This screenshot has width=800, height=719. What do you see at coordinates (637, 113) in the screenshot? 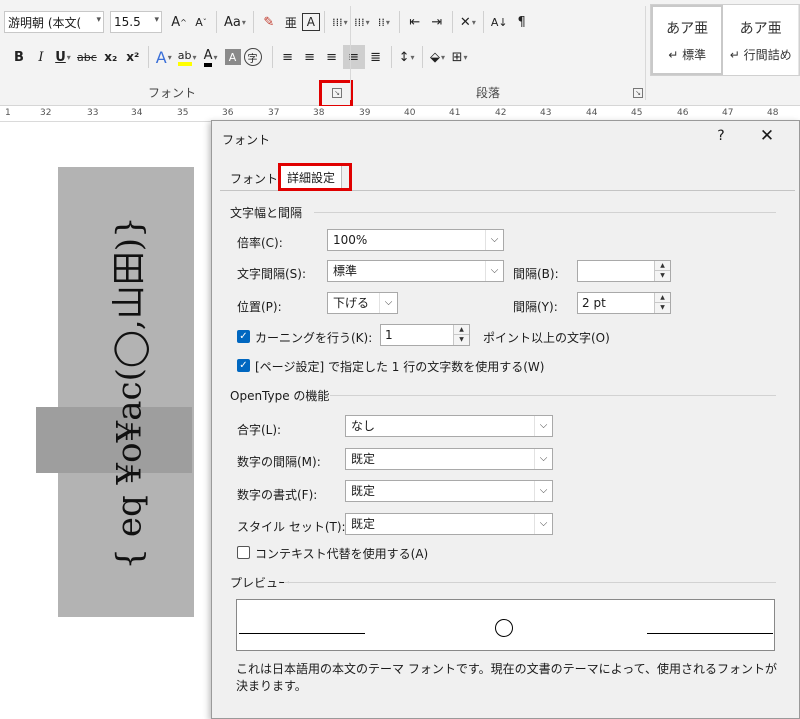
I see `ruler-label: 45` at bounding box center [637, 113].